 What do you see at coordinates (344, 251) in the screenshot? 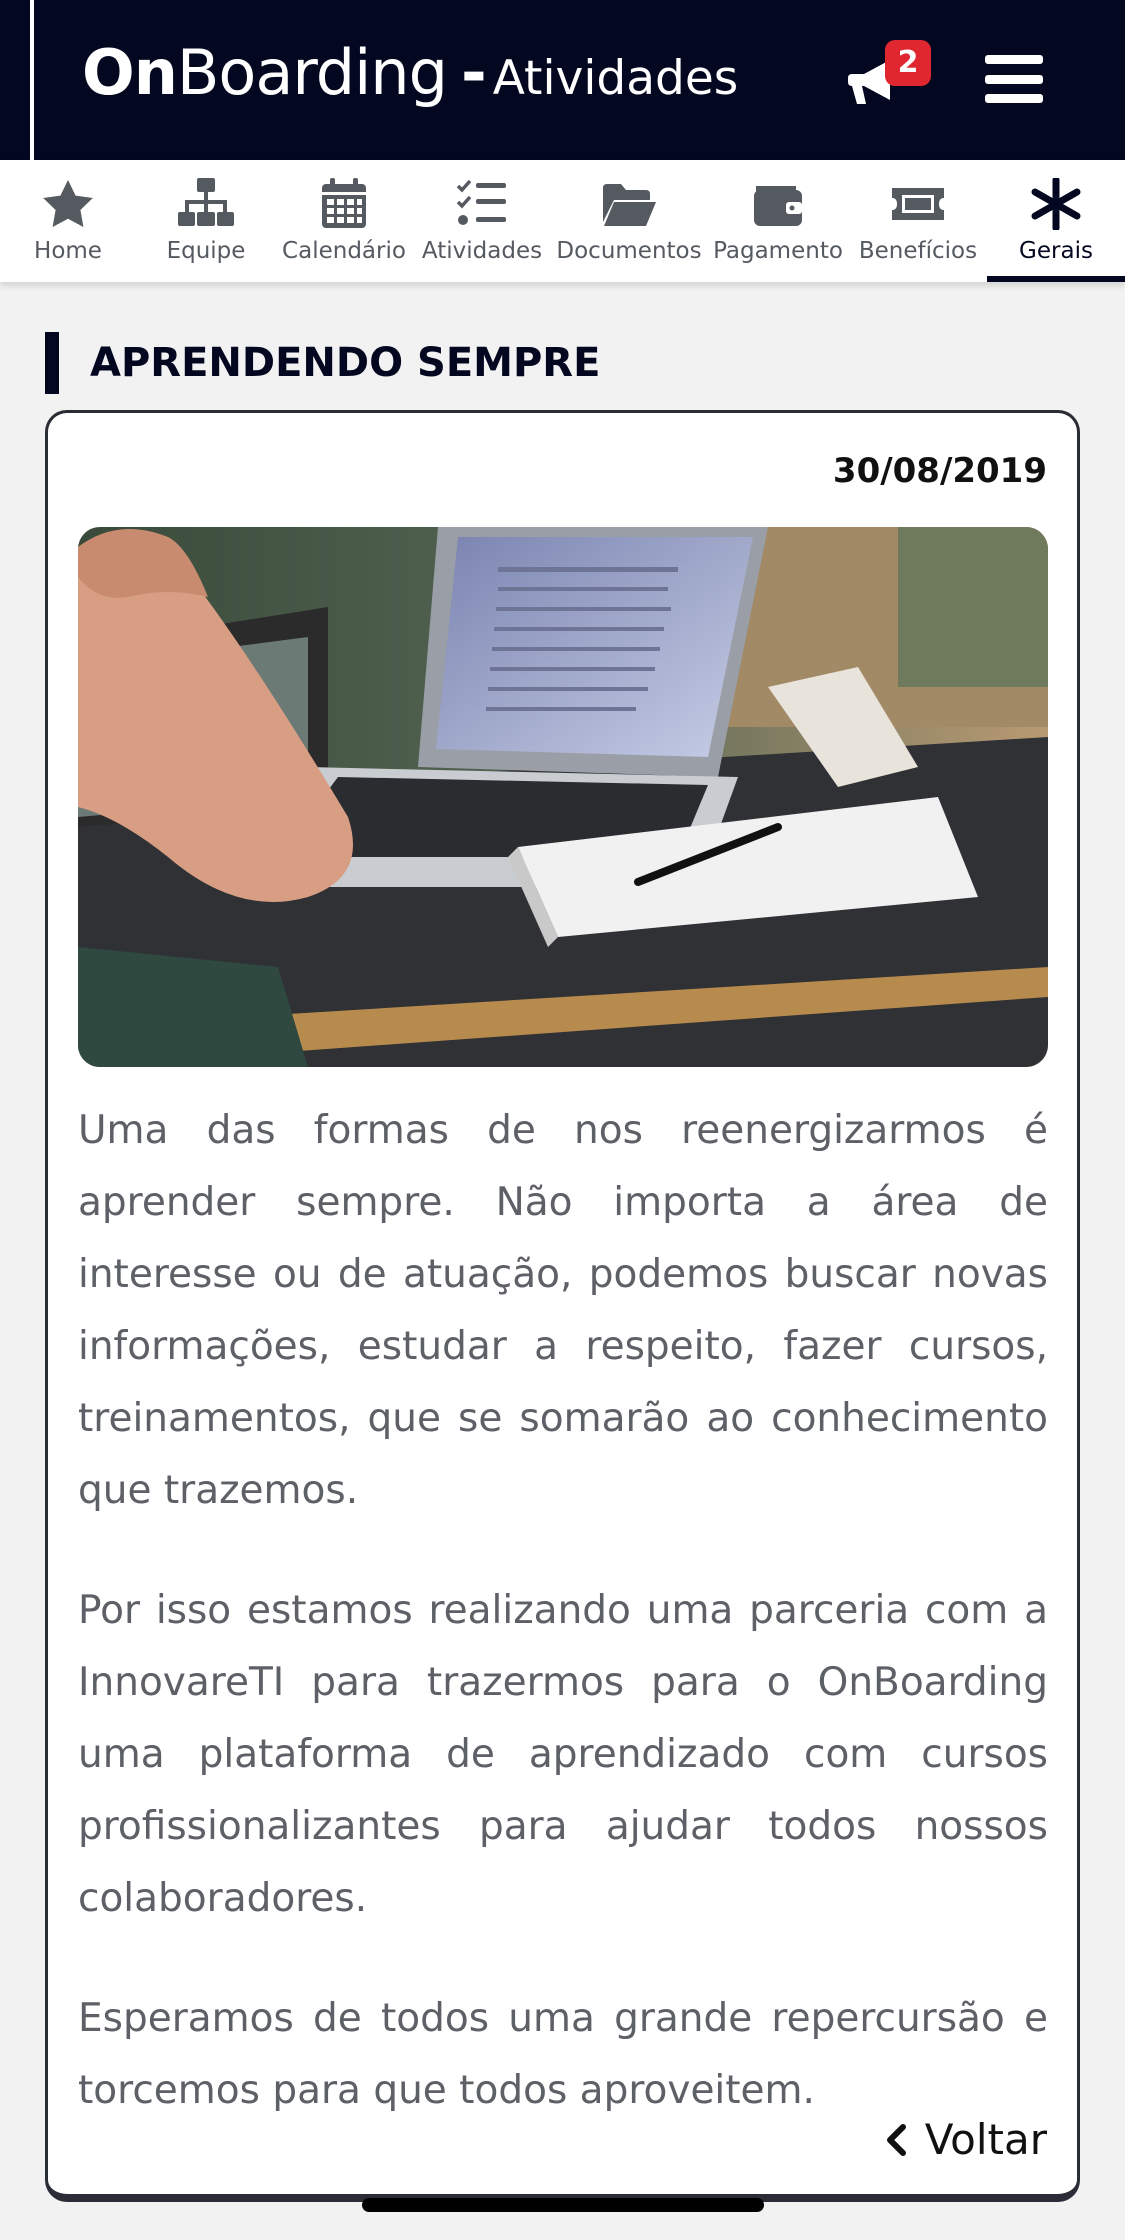
I see `tab-label: Calendário` at bounding box center [344, 251].